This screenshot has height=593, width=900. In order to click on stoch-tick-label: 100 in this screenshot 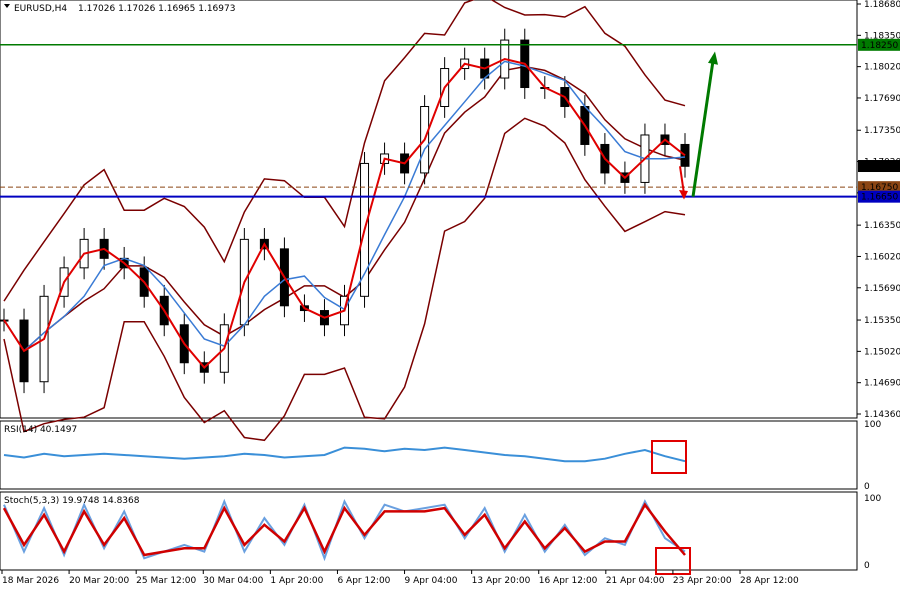, I will do `click(872, 499)`.